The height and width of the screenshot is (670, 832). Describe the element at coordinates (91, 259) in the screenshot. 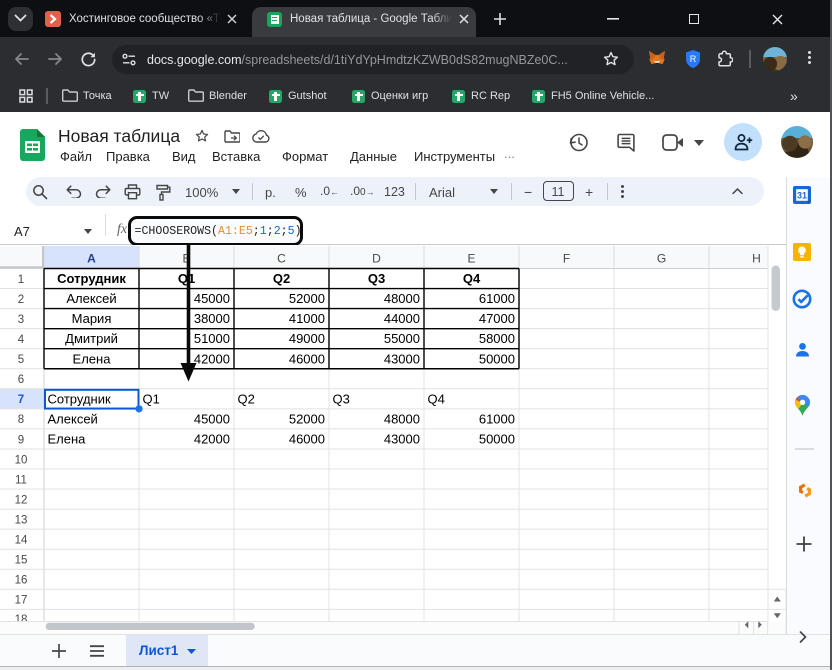

I see `svg-text: A` at that location.